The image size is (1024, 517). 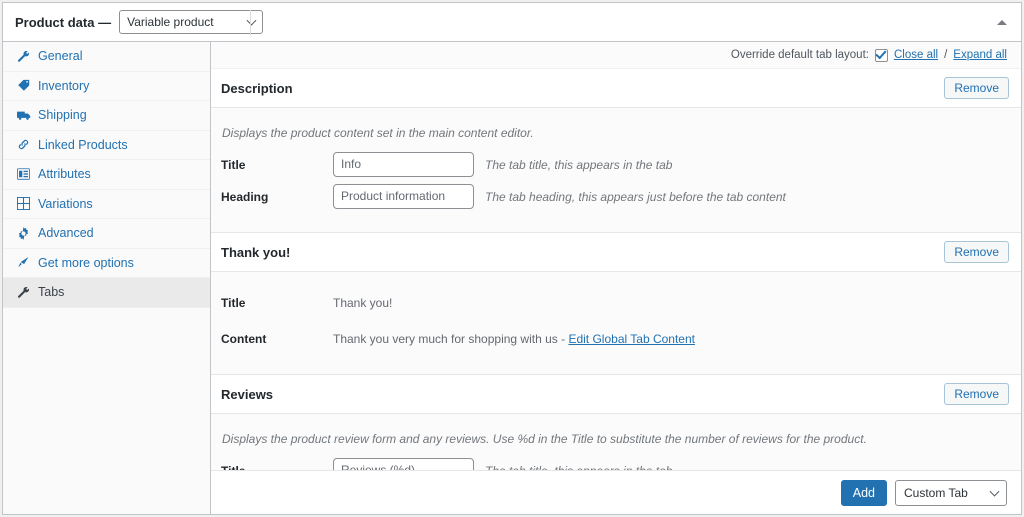 What do you see at coordinates (799, 55) in the screenshot?
I see `override-label: Override default tab layout:` at bounding box center [799, 55].